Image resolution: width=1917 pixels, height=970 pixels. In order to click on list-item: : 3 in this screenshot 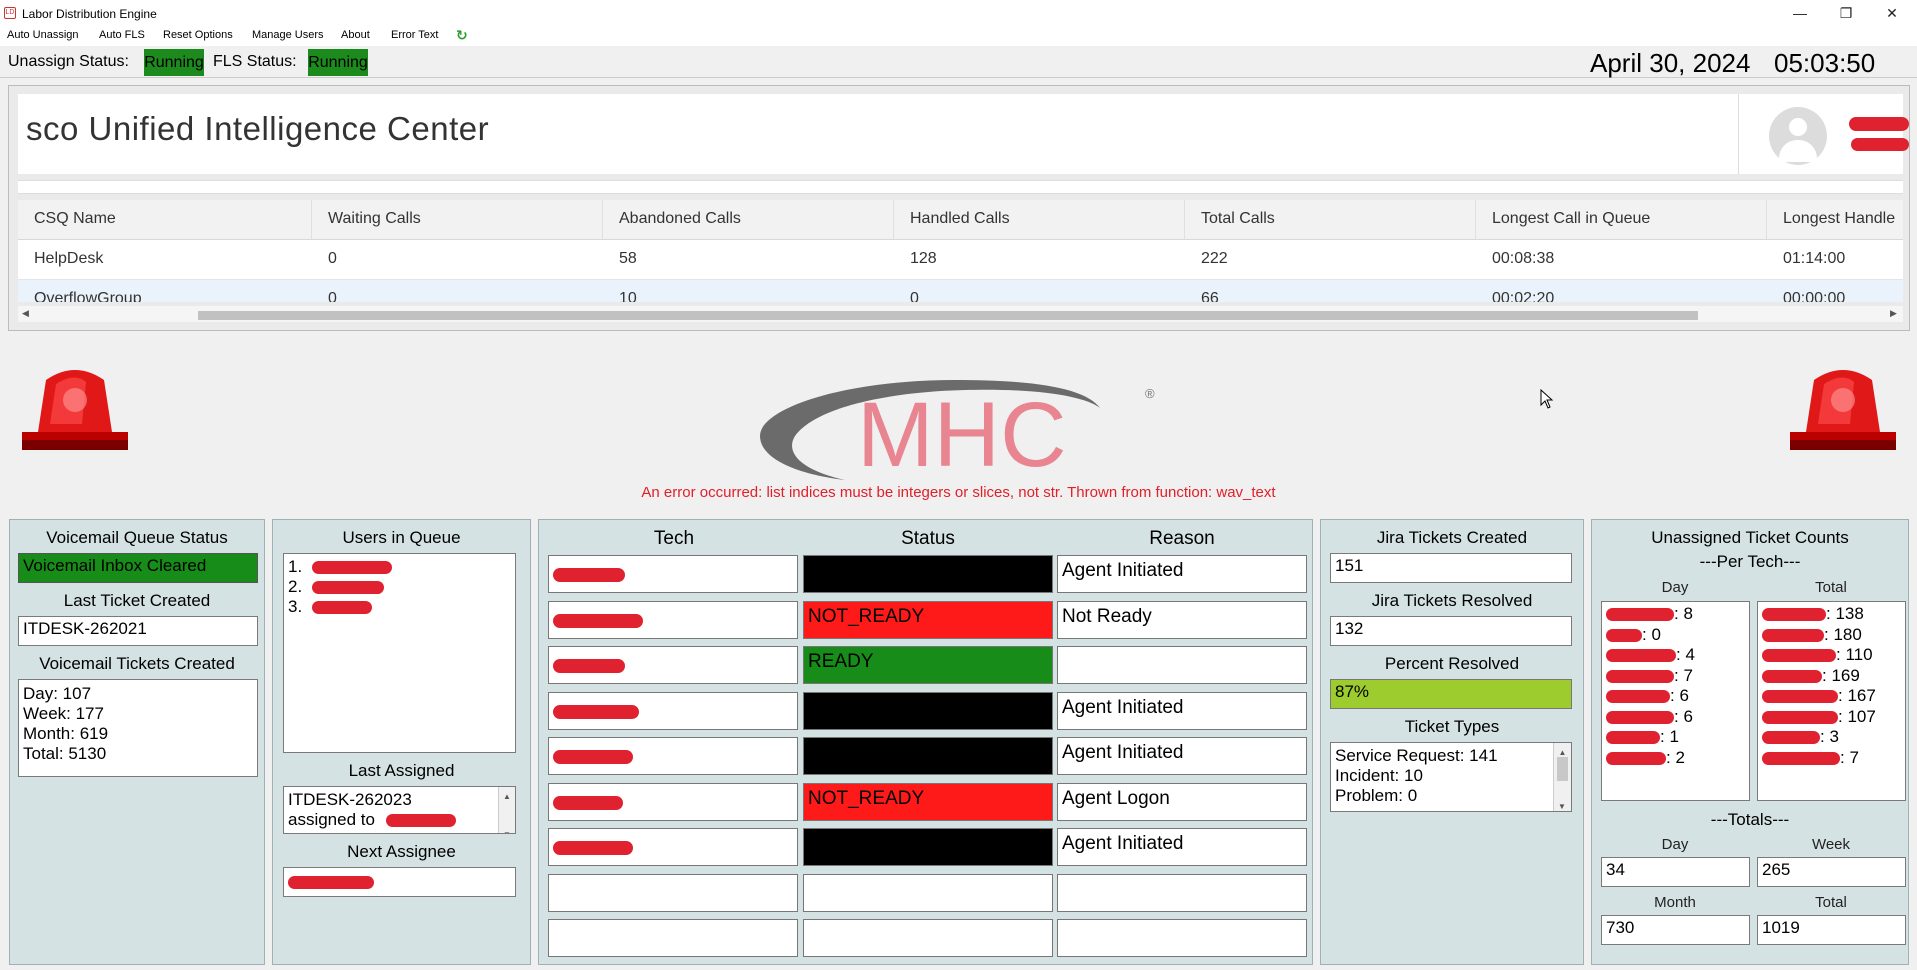, I will do `click(1831, 737)`.